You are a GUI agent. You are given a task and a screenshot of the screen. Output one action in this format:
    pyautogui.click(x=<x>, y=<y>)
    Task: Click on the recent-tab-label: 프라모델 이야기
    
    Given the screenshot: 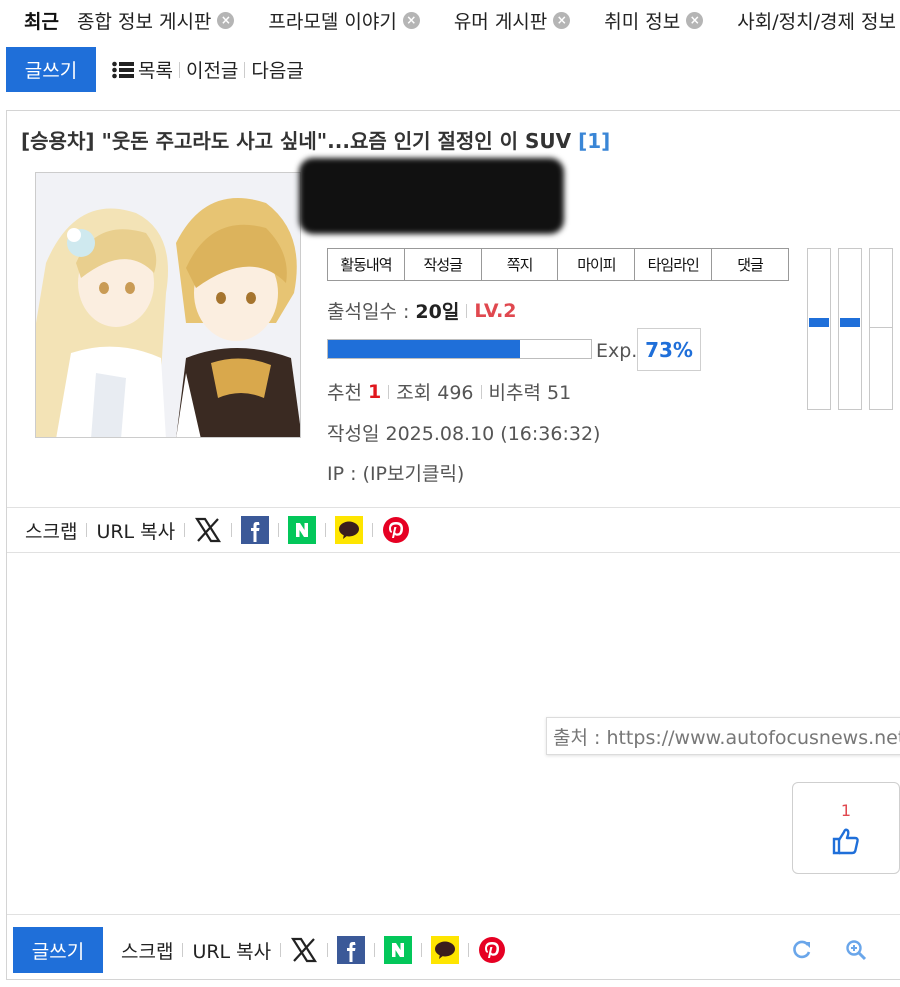 What is the action you would take?
    pyautogui.click(x=332, y=21)
    